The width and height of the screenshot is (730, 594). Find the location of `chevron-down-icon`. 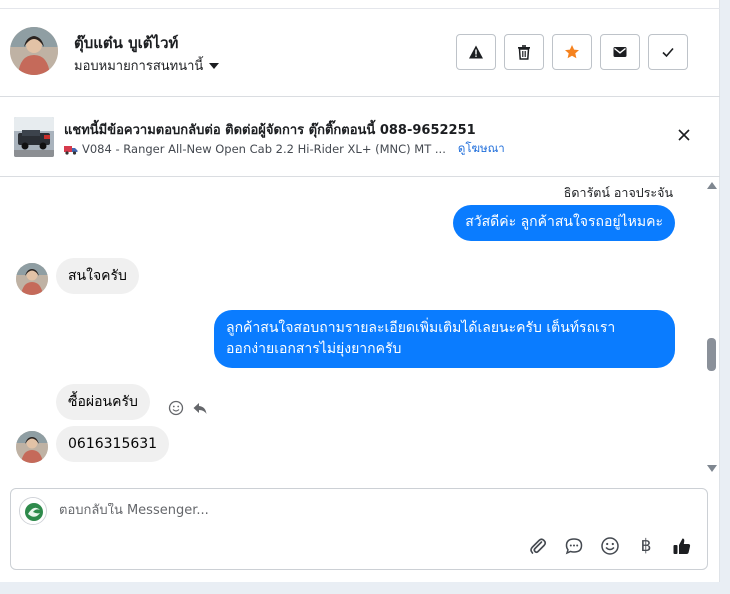

chevron-down-icon is located at coordinates (214, 66).